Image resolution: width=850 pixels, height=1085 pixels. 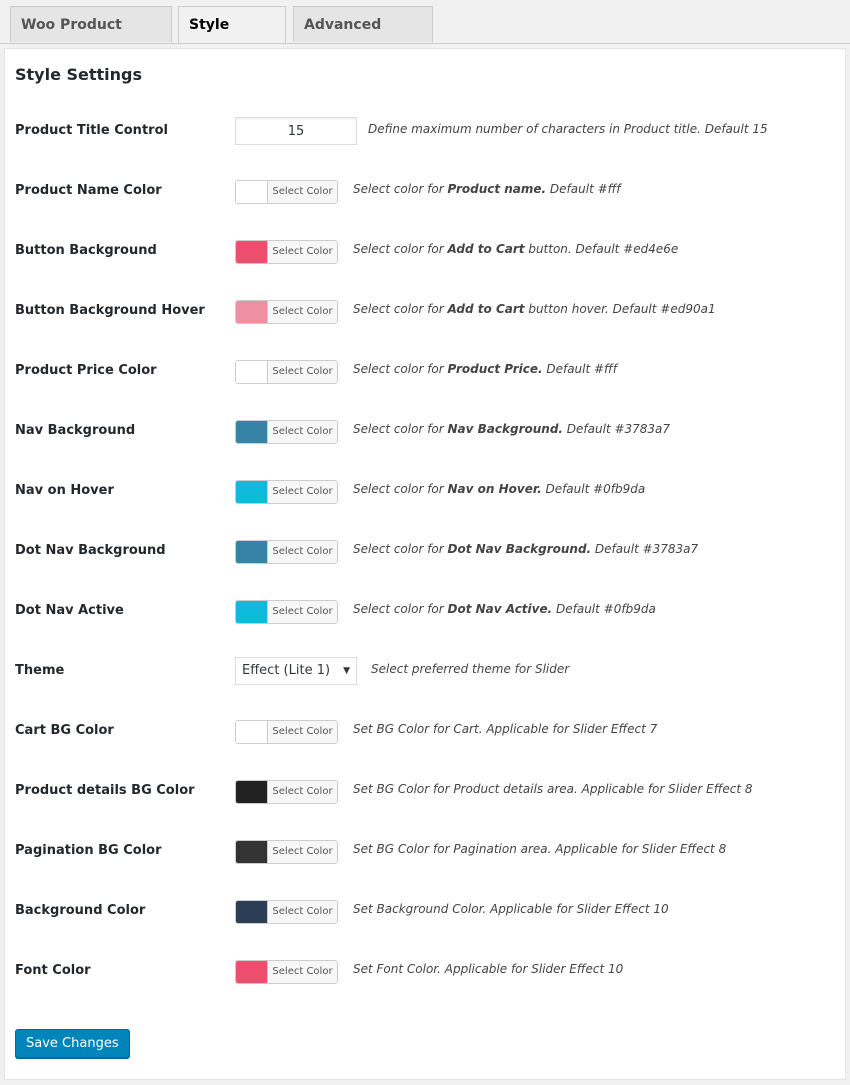 I want to click on setting-label: Background Color, so click(x=80, y=910).